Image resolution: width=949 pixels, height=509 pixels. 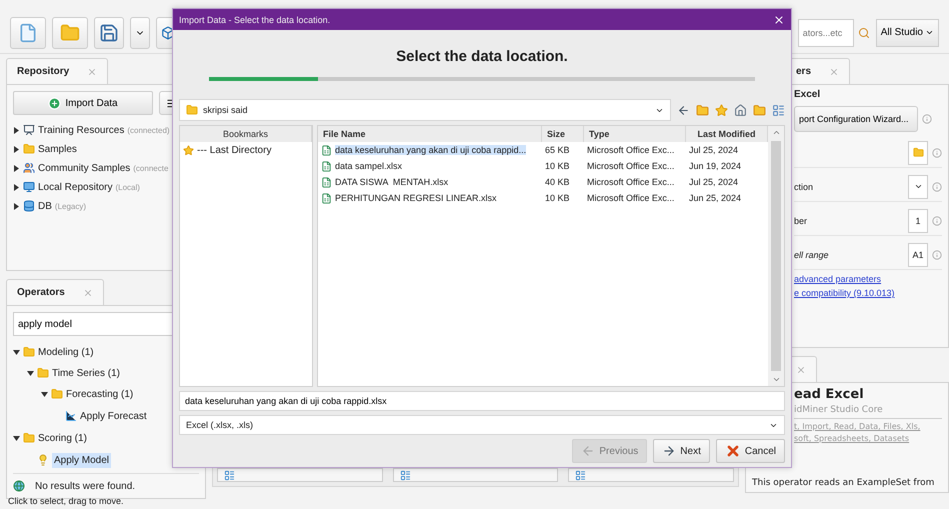 What do you see at coordinates (776, 379) in the screenshot?
I see `scroll-down-icon` at bounding box center [776, 379].